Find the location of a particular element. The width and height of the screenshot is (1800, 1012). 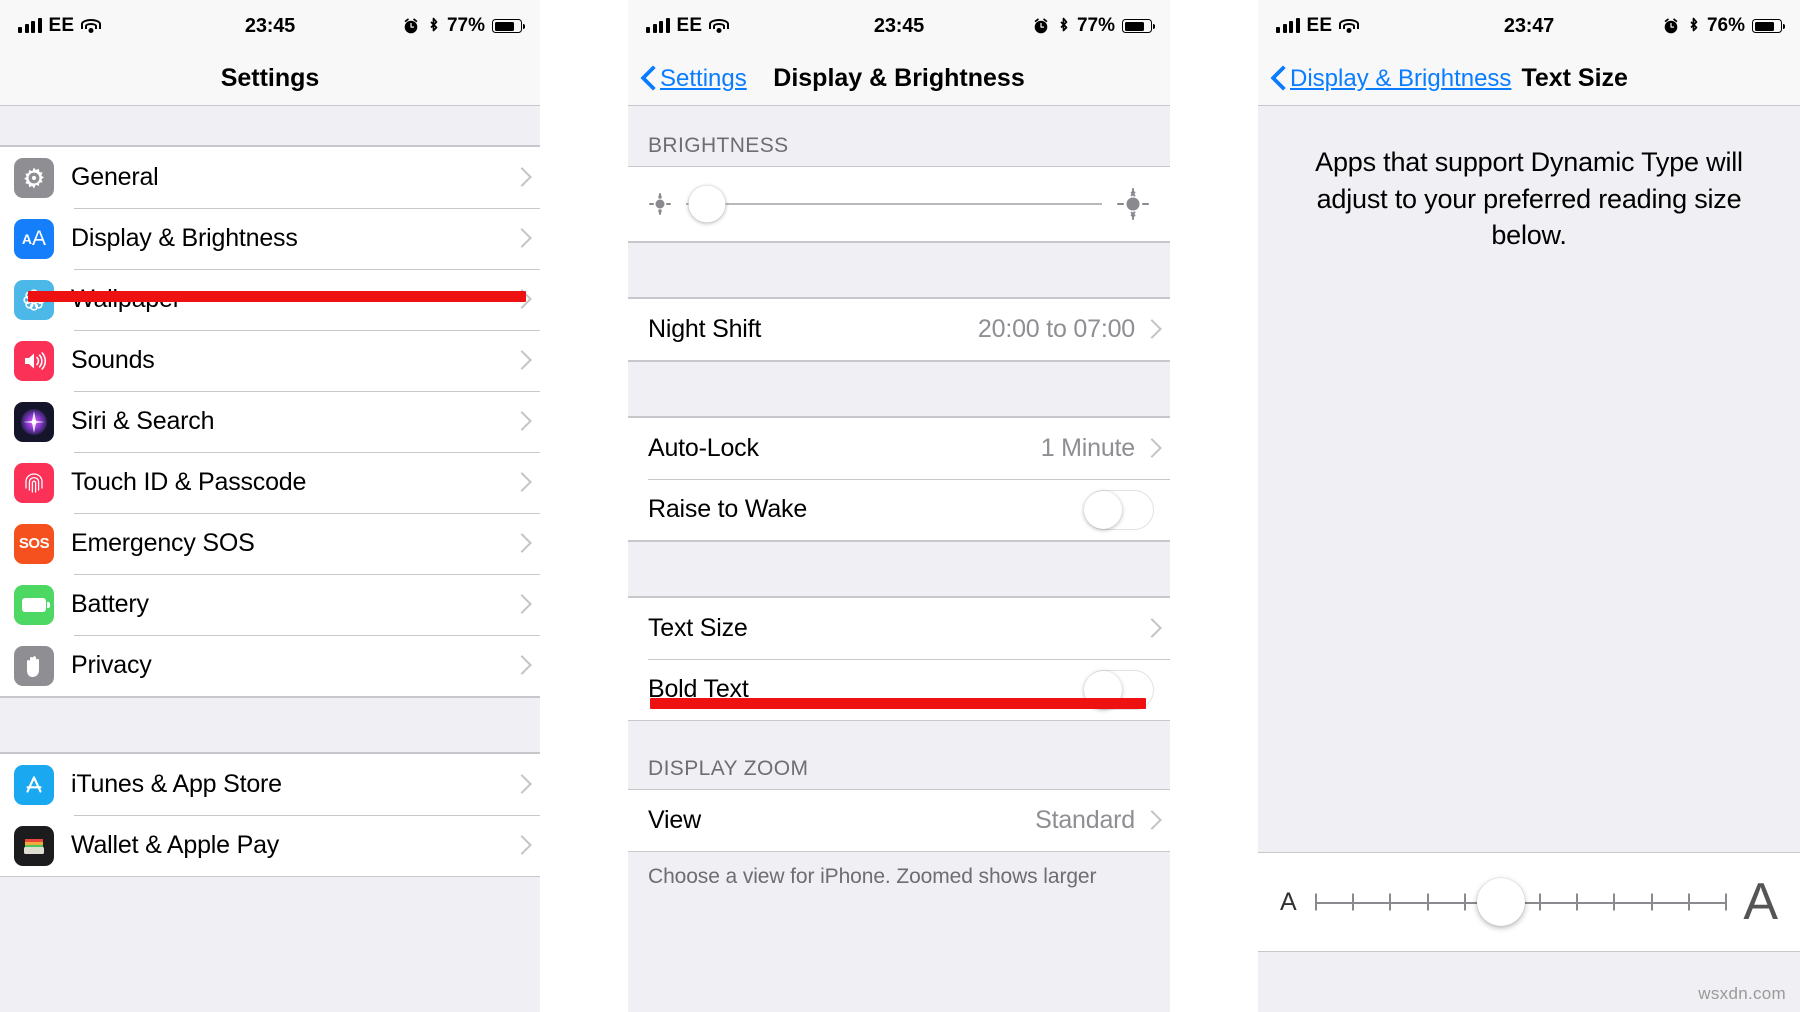

brightness-group is located at coordinates (899, 204).